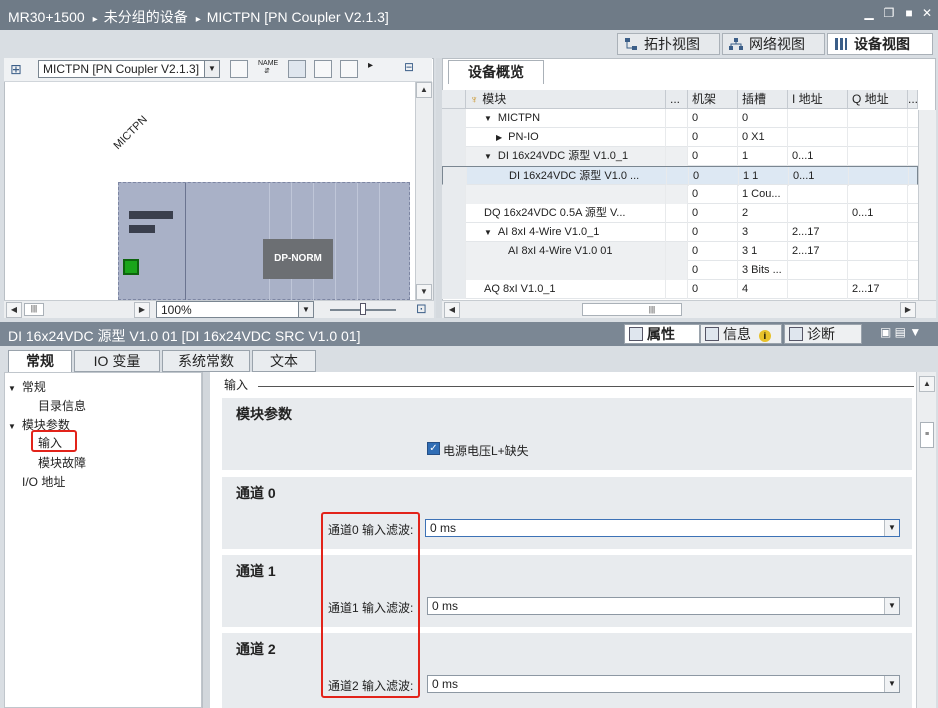 Image resolution: width=938 pixels, height=708 pixels. What do you see at coordinates (499, 137) in the screenshot?
I see `expand-icon: ▶` at bounding box center [499, 137].